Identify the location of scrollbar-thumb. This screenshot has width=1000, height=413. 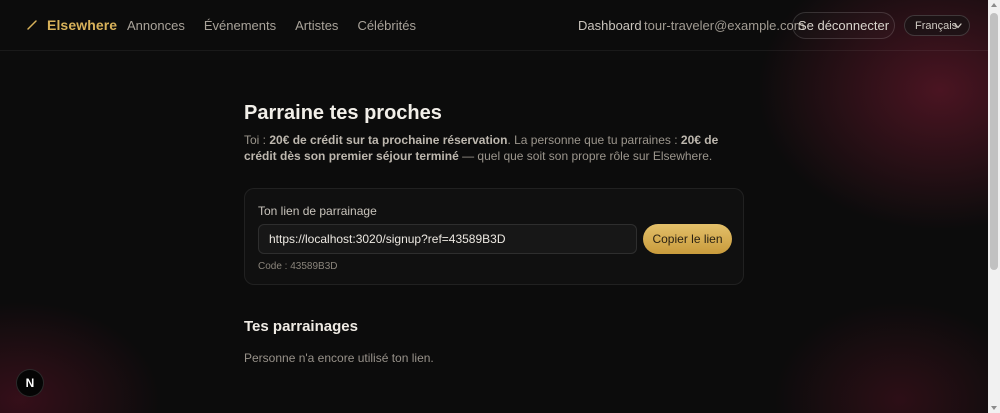
(994, 141).